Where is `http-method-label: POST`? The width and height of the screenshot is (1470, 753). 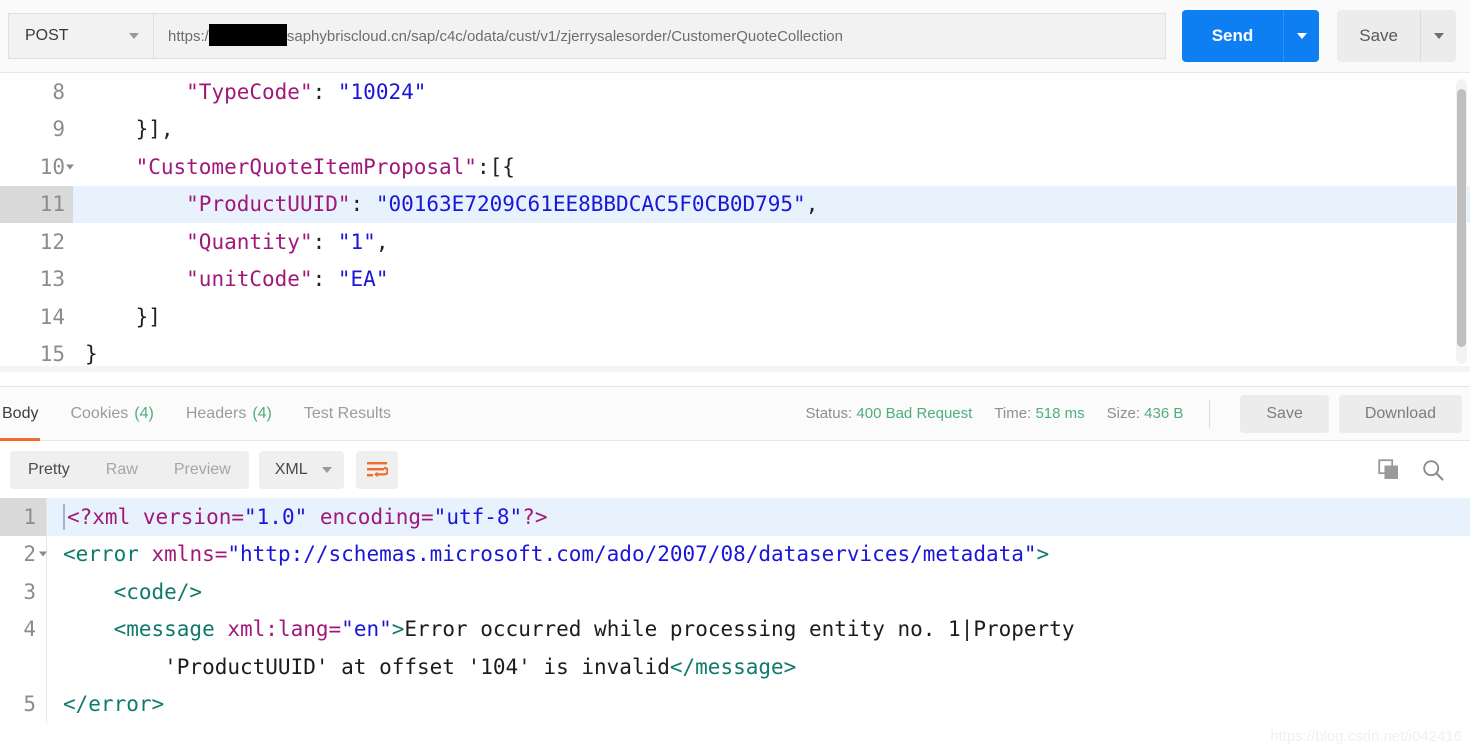
http-method-label: POST is located at coordinates (47, 35).